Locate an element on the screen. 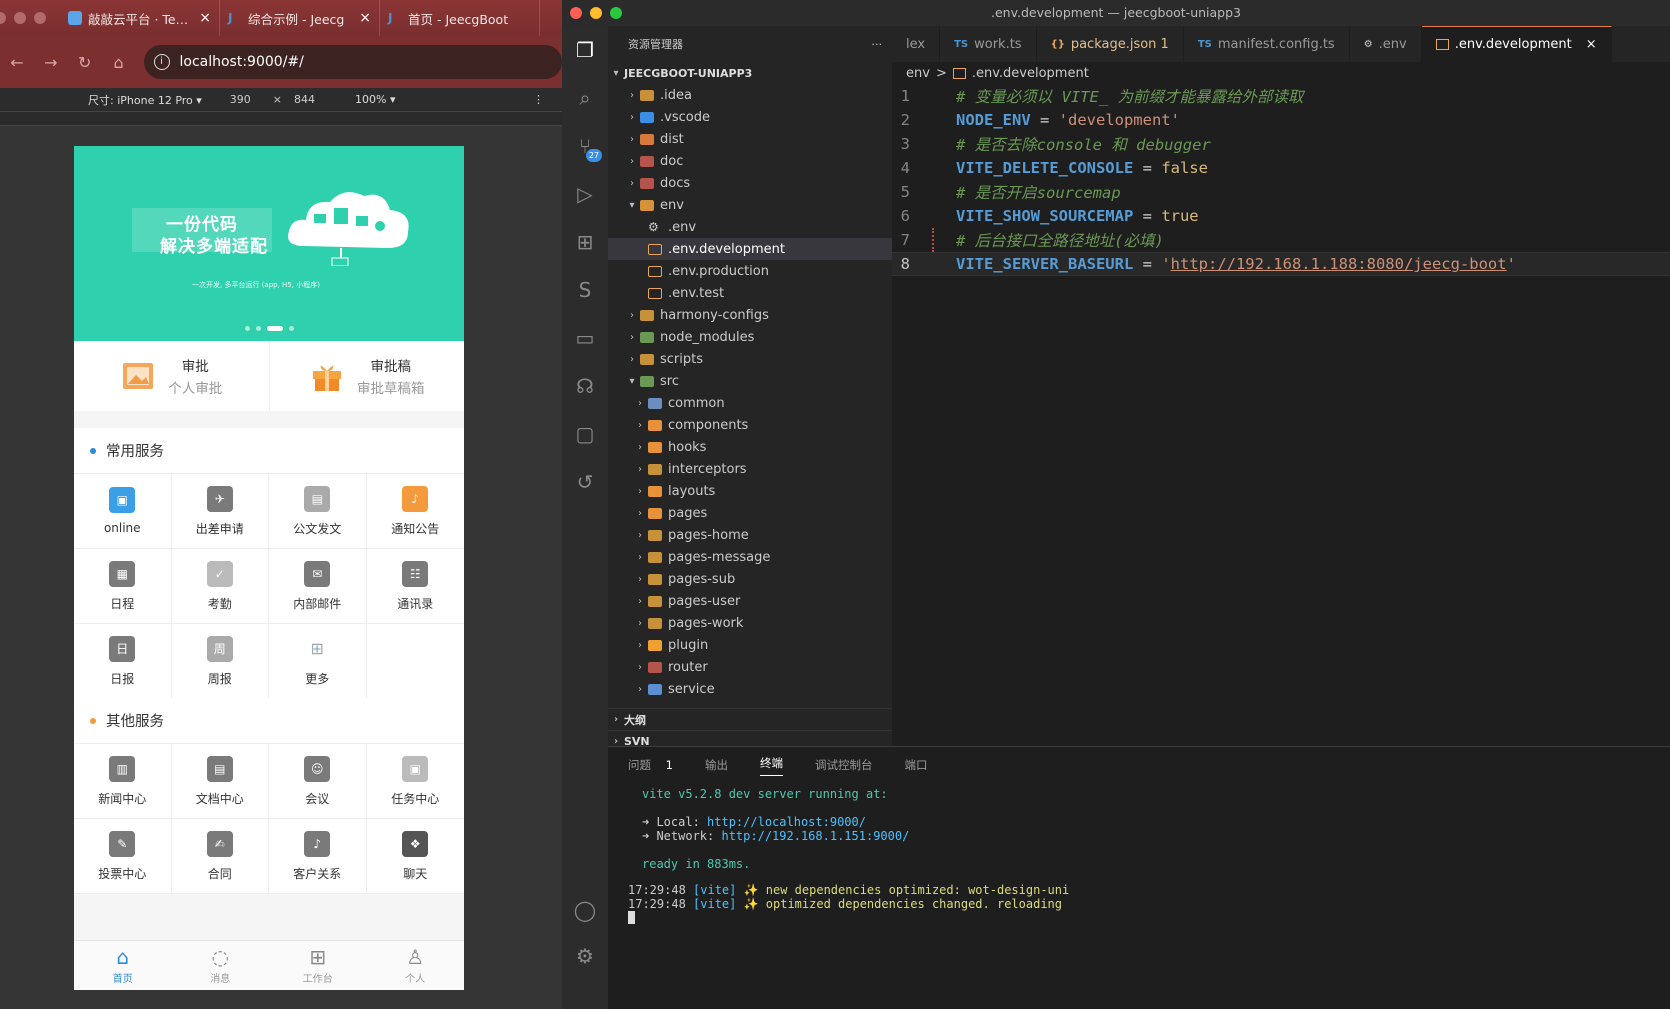 This screenshot has height=1009, width=1670. service-internal-mail: ✉ 内部邮件 is located at coordinates (318, 586).